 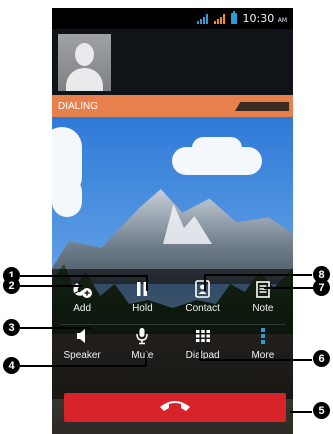 I want to click on call-status-text: DIALING, so click(x=78, y=106).